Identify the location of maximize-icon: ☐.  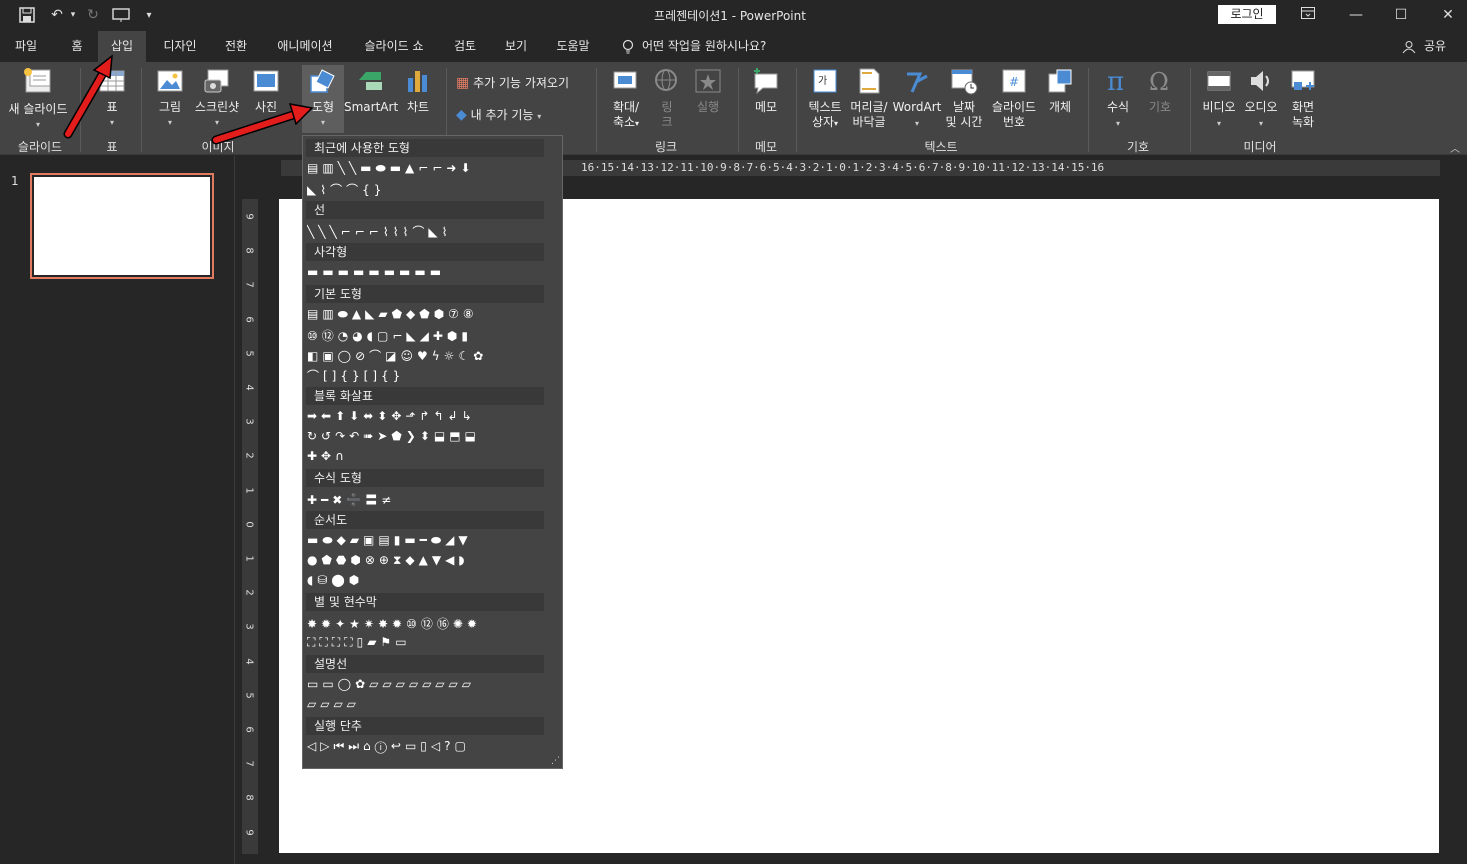
(1401, 15).